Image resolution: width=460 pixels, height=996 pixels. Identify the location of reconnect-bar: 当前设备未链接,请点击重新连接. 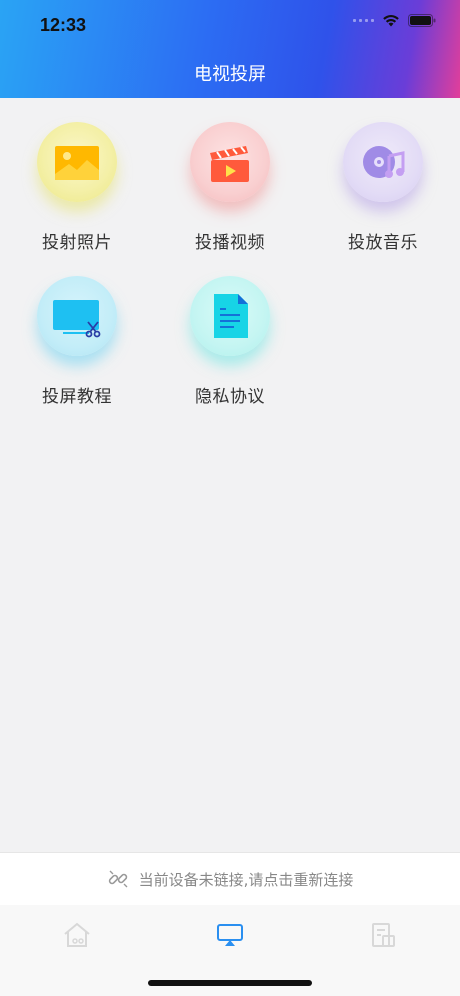
(230, 879).